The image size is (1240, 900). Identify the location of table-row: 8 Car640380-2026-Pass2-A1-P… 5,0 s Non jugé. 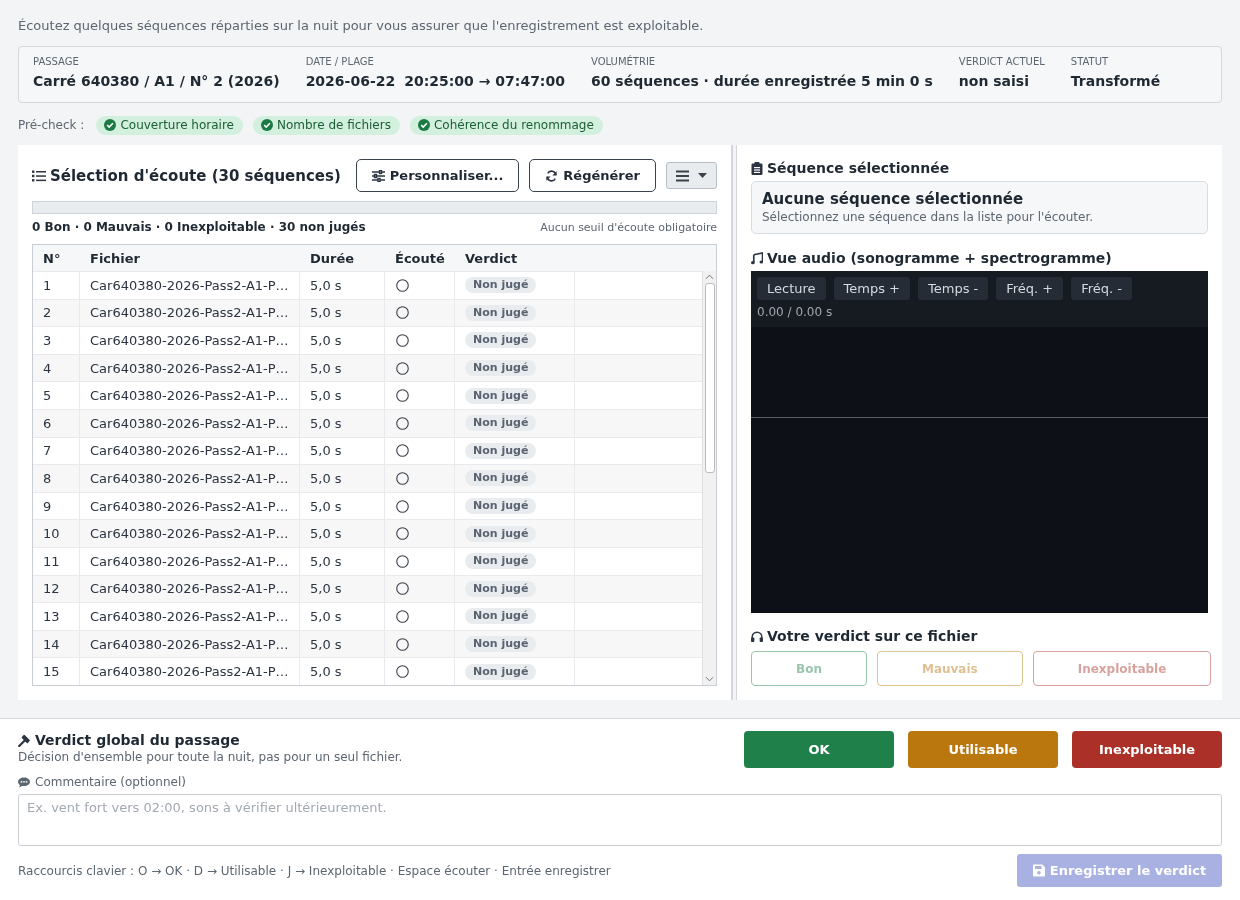
(367, 478).